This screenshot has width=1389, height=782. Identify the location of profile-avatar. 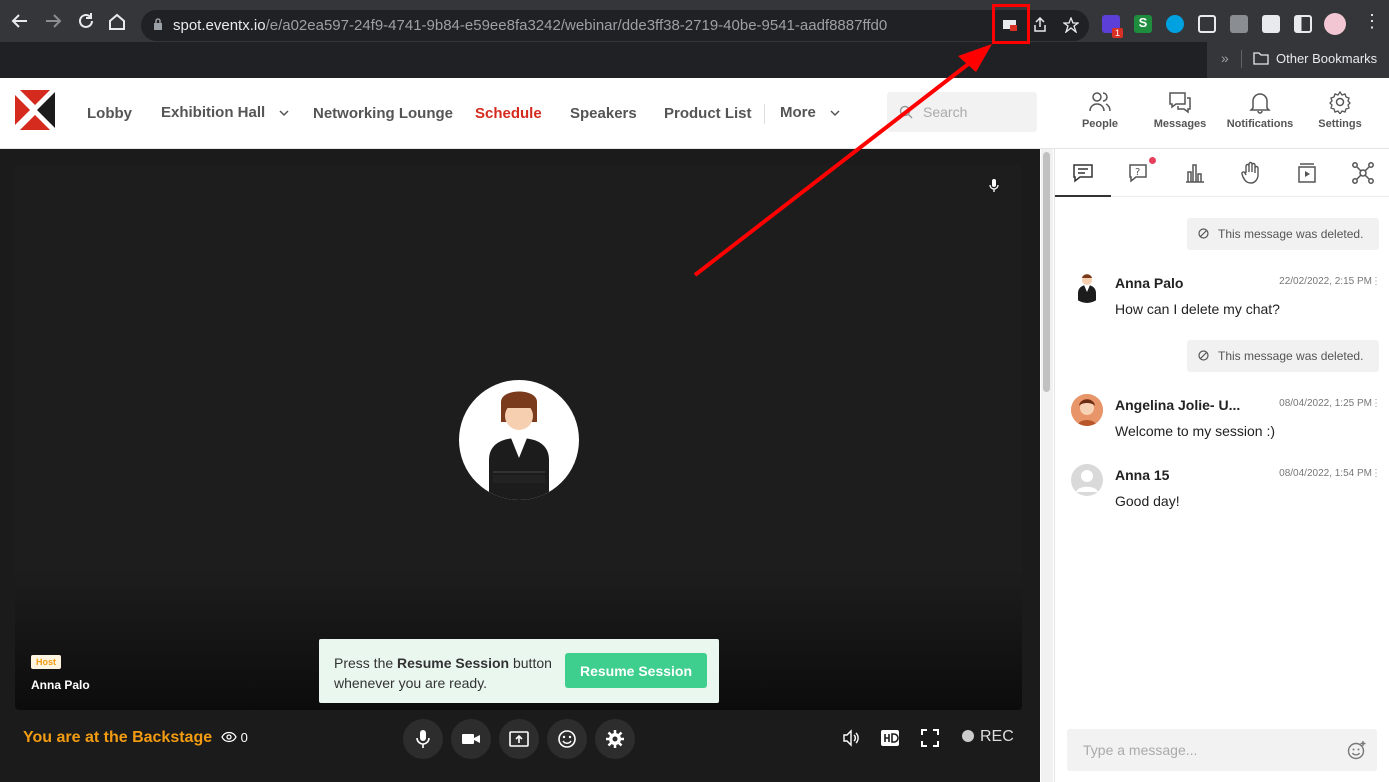
(1335, 24).